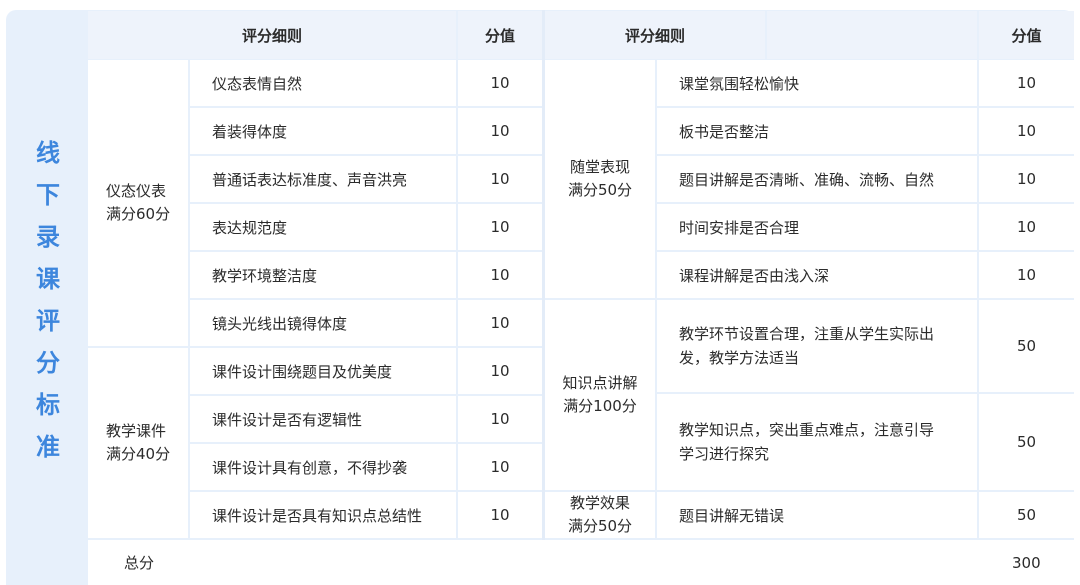 The width and height of the screenshot is (1080, 585). Describe the element at coordinates (600, 395) in the screenshot. I see `group-label-knowledge: 知识点讲解 满分100分` at that location.